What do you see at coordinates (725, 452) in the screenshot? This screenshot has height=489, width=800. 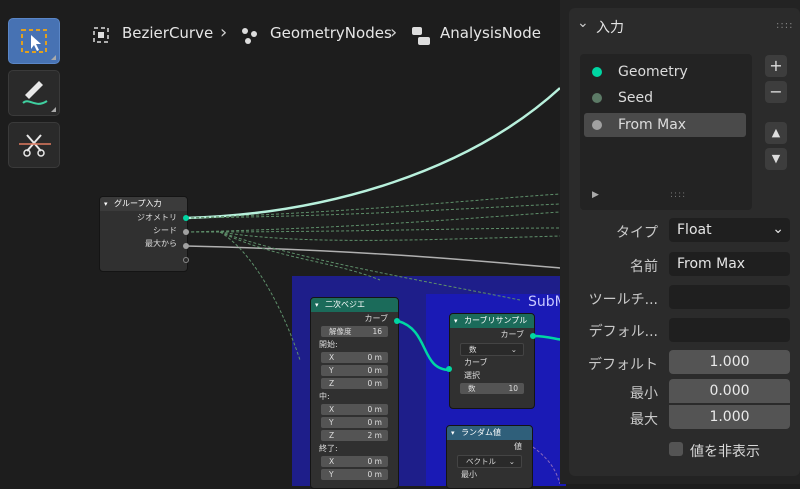 I see `hide-value-label: 値を非表示` at bounding box center [725, 452].